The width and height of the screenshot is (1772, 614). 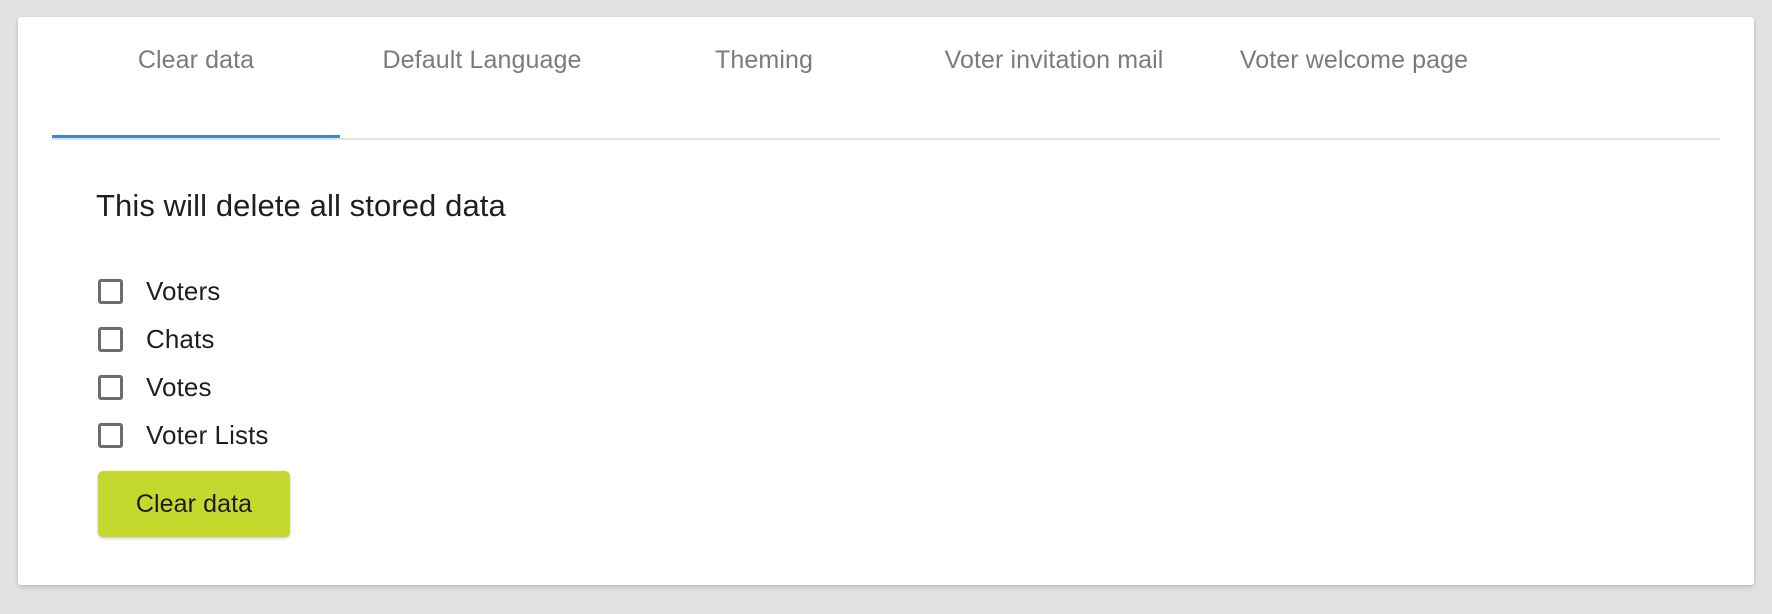 I want to click on tab-default-language: Default Language, so click(x=482, y=81).